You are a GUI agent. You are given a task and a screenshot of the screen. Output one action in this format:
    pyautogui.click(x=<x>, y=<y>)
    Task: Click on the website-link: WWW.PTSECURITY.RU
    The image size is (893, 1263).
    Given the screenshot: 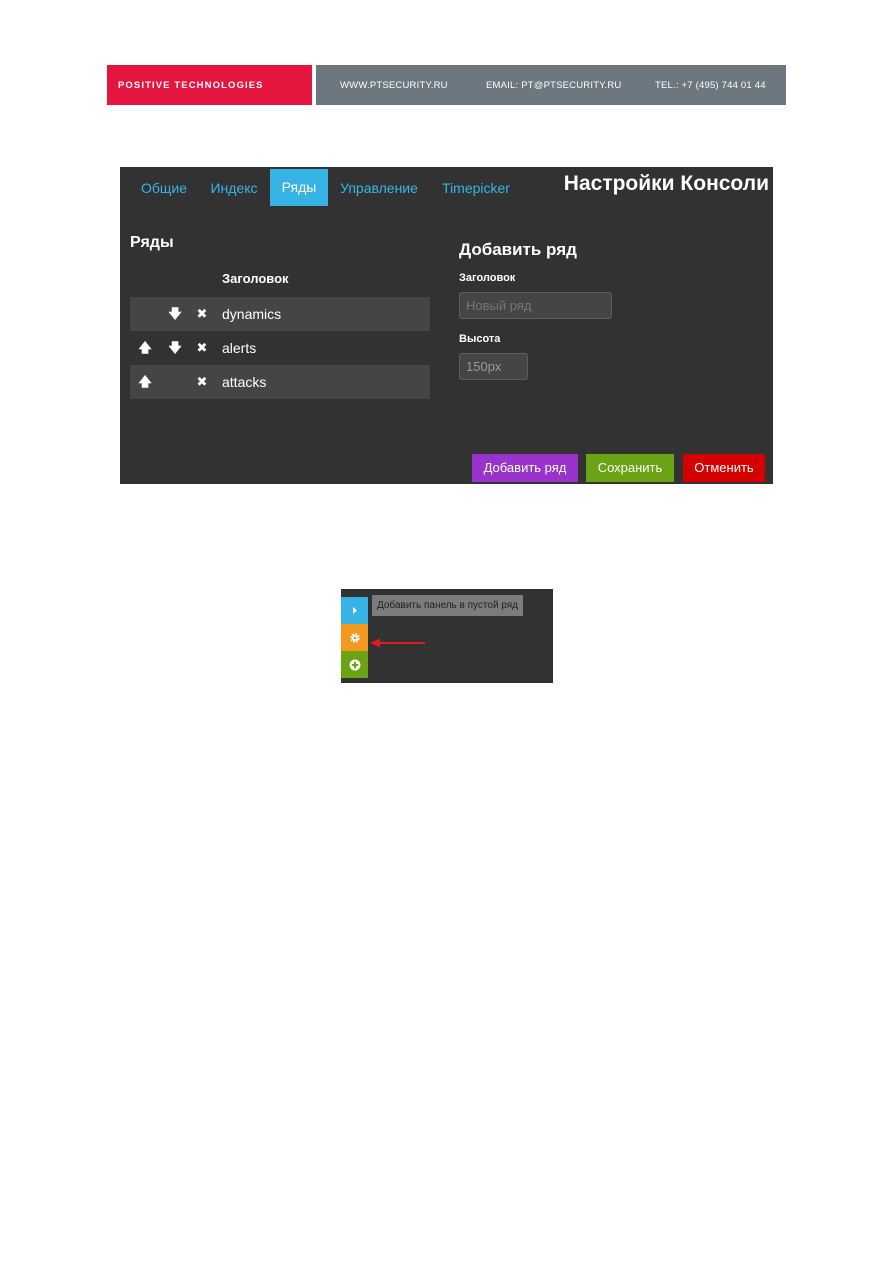 What is the action you would take?
    pyautogui.click(x=394, y=85)
    